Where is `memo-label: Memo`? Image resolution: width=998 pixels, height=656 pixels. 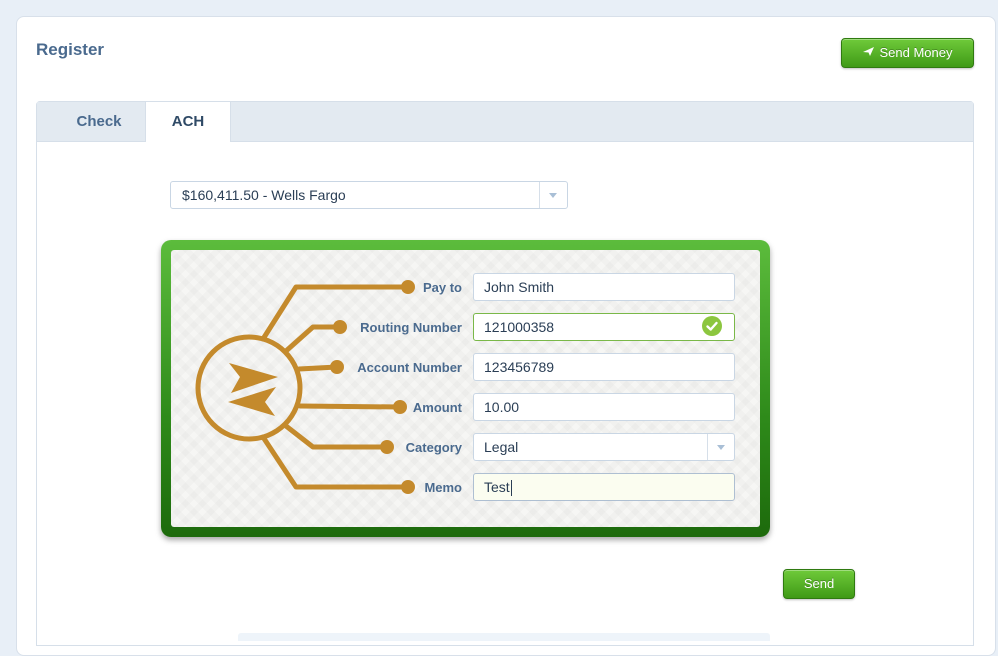 memo-label: Memo is located at coordinates (443, 487).